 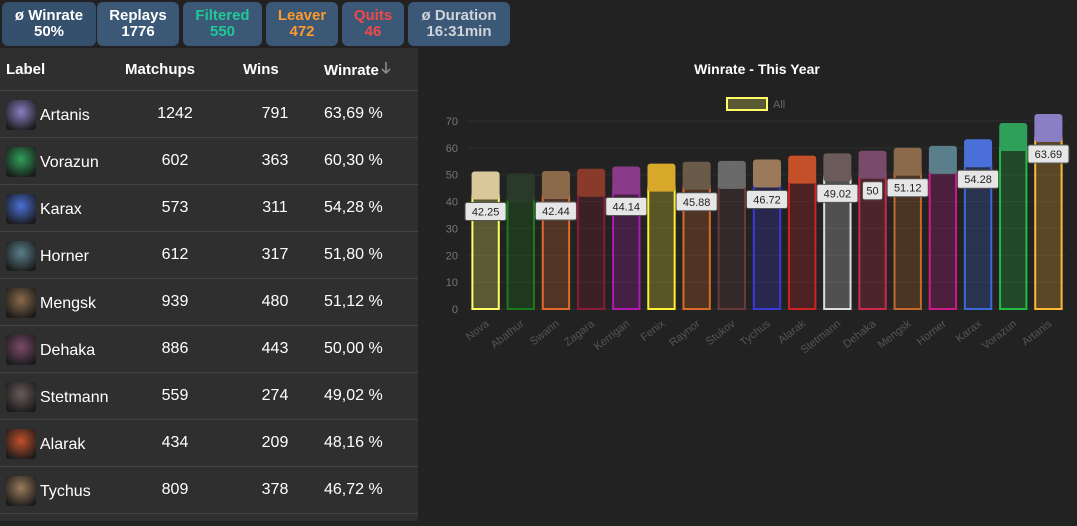 What do you see at coordinates (353, 207) in the screenshot?
I see `cell-winrate: 54,28 %` at bounding box center [353, 207].